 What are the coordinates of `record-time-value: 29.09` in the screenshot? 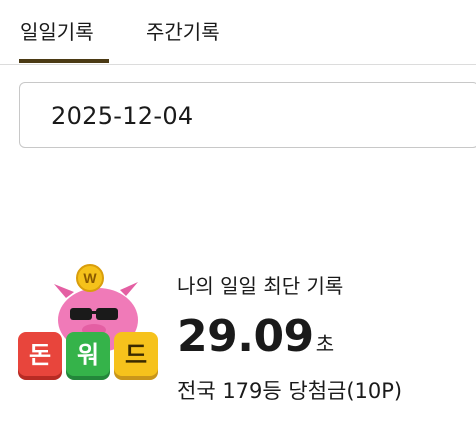 It's located at (245, 336).